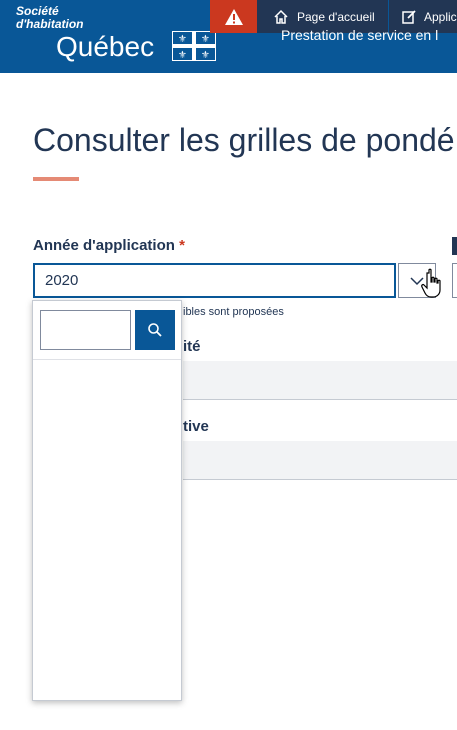 The height and width of the screenshot is (730, 457). What do you see at coordinates (56, 179) in the screenshot?
I see `title-underline` at bounding box center [56, 179].